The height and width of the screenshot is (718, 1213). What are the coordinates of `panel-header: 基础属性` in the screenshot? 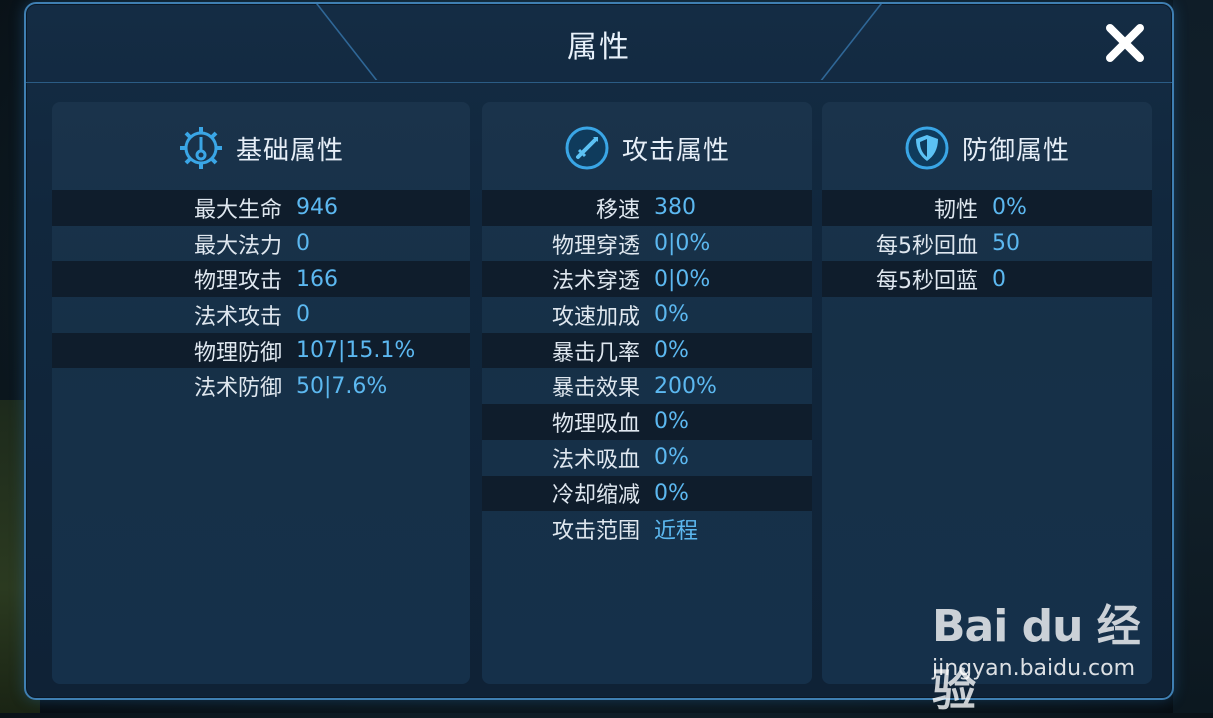 It's located at (261, 148).